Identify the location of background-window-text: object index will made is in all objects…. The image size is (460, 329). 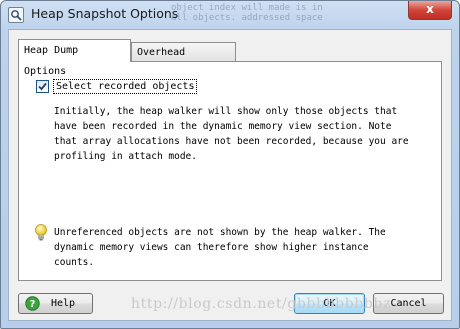
(247, 13).